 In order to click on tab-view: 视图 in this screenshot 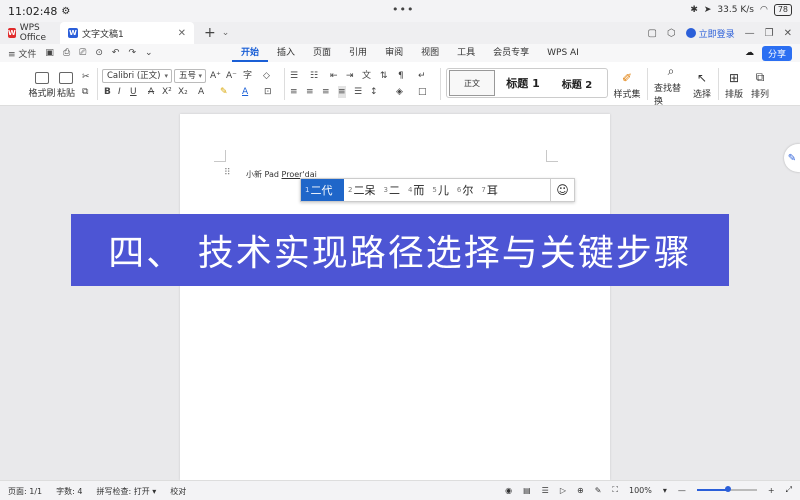, I will do `click(430, 53)`.